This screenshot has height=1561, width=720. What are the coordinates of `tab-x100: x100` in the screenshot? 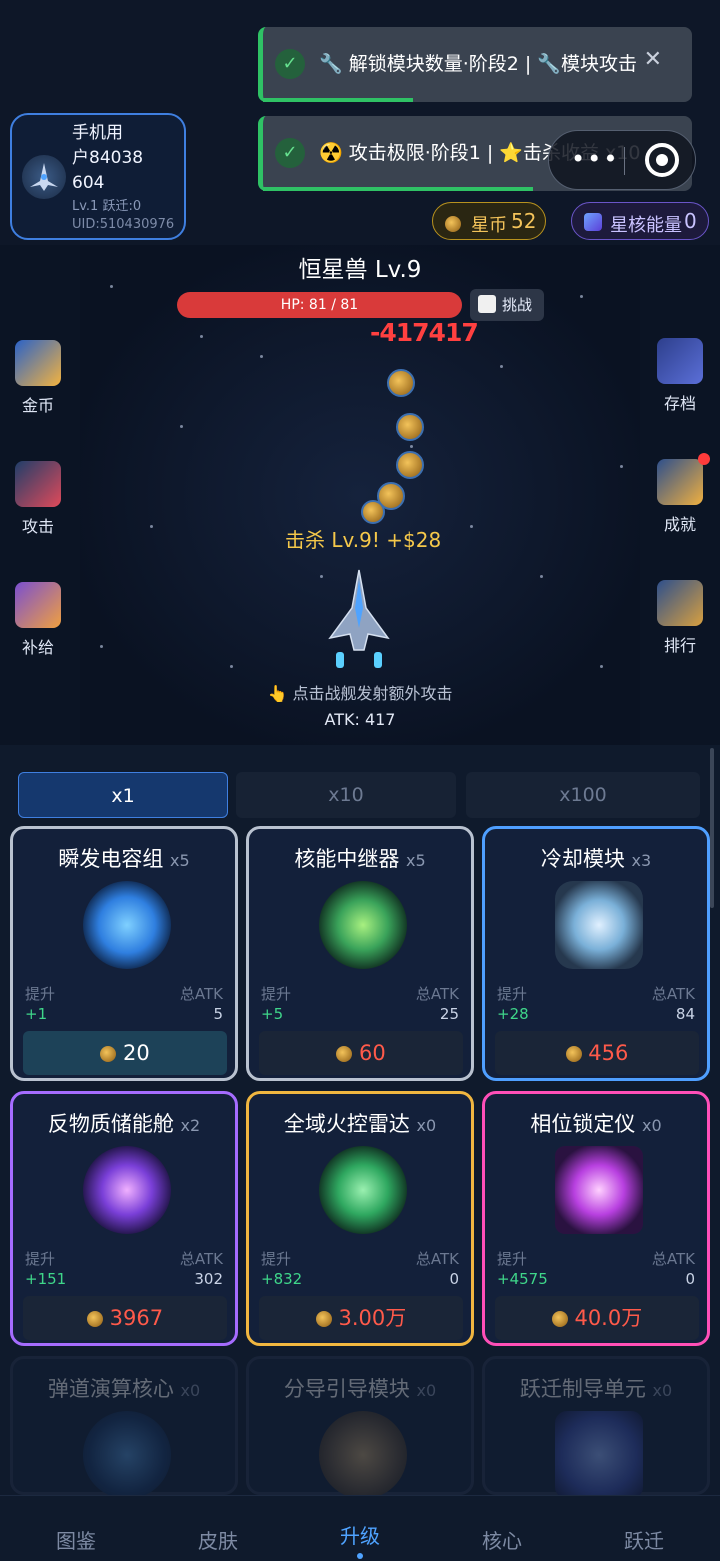 It's located at (583, 795).